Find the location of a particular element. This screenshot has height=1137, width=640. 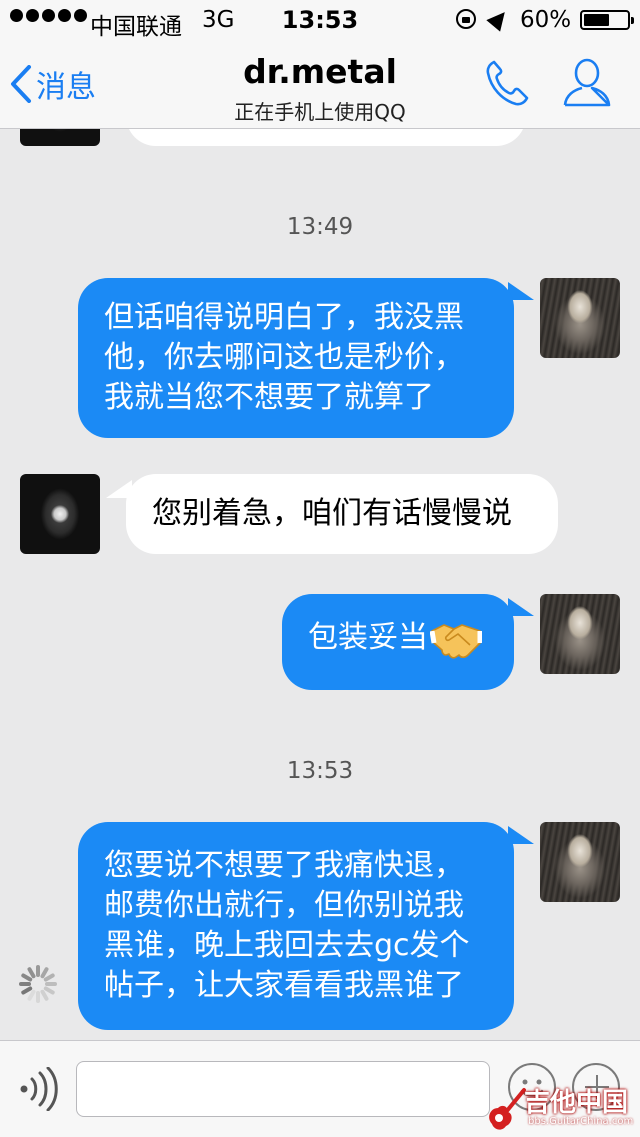

person-icon is located at coordinates (587, 82).